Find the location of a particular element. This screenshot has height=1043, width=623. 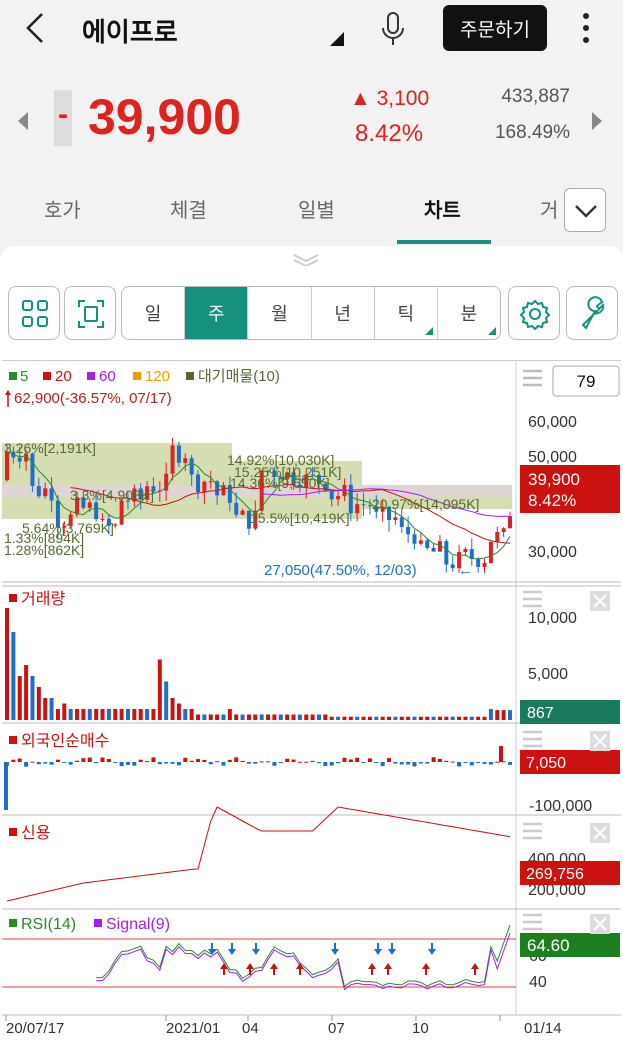

chevron-right-icon is located at coordinates (597, 121).